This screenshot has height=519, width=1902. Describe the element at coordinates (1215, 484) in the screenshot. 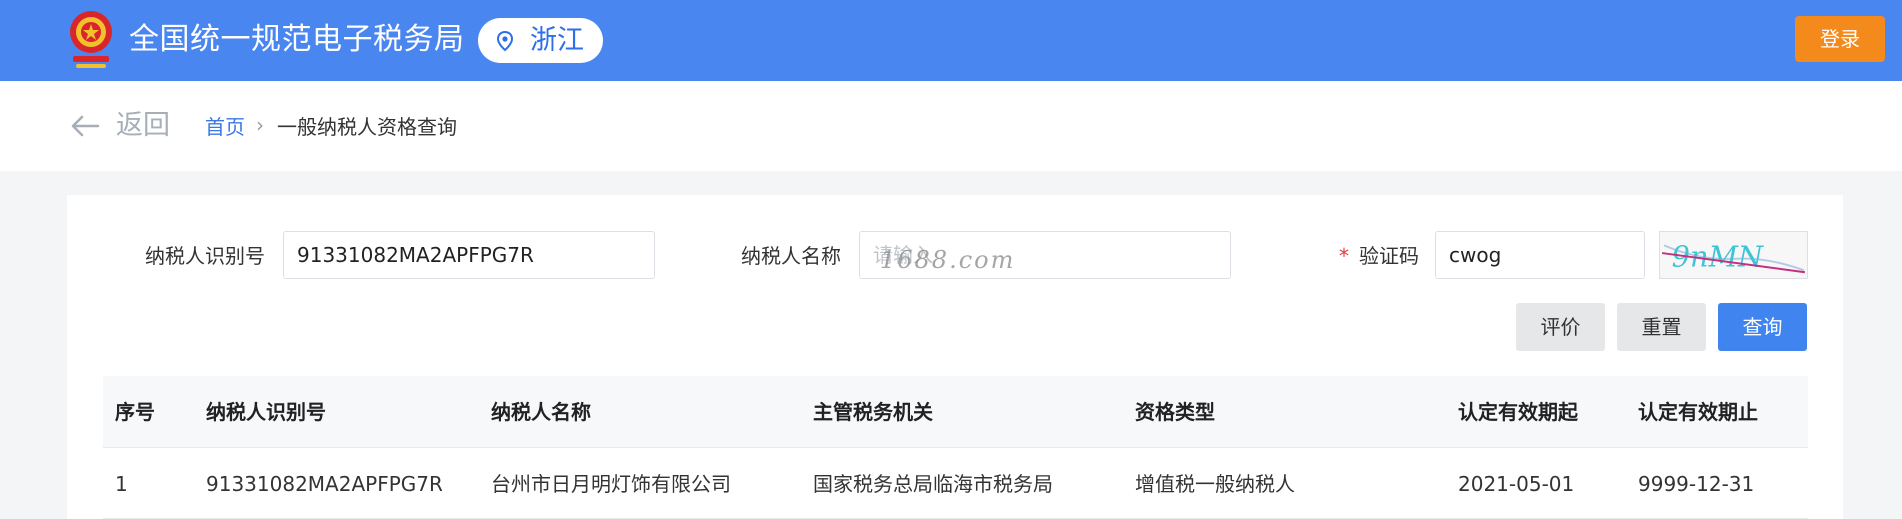

I see `cell-qualification-type: 增值税一般纳税人` at that location.